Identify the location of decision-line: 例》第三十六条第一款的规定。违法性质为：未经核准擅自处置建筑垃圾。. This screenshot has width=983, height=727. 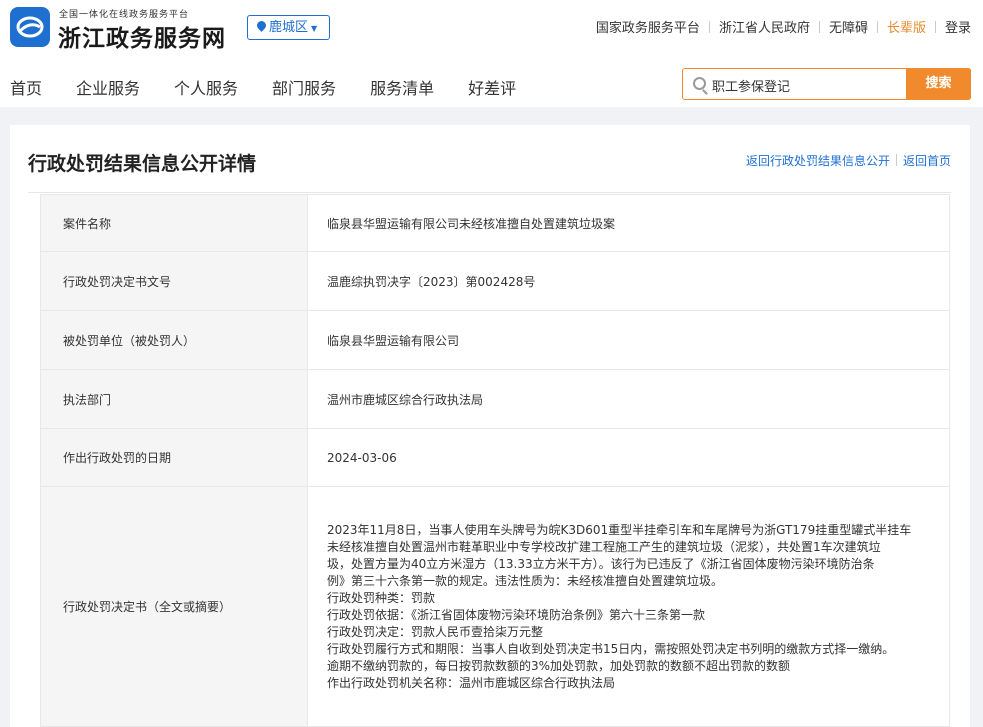
(525, 580).